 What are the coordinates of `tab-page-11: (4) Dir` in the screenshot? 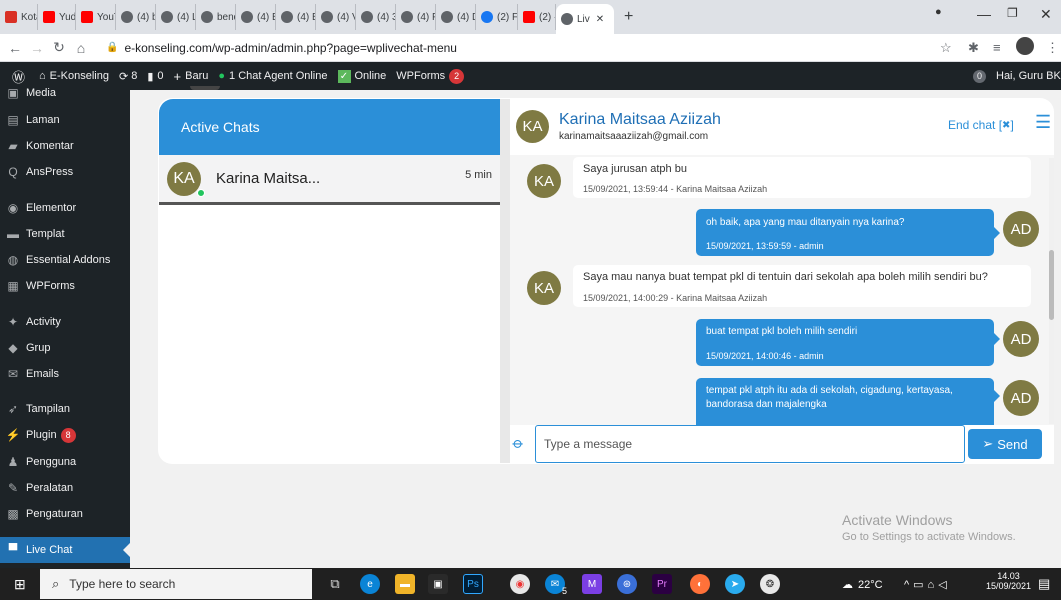 It's located at (456, 17).